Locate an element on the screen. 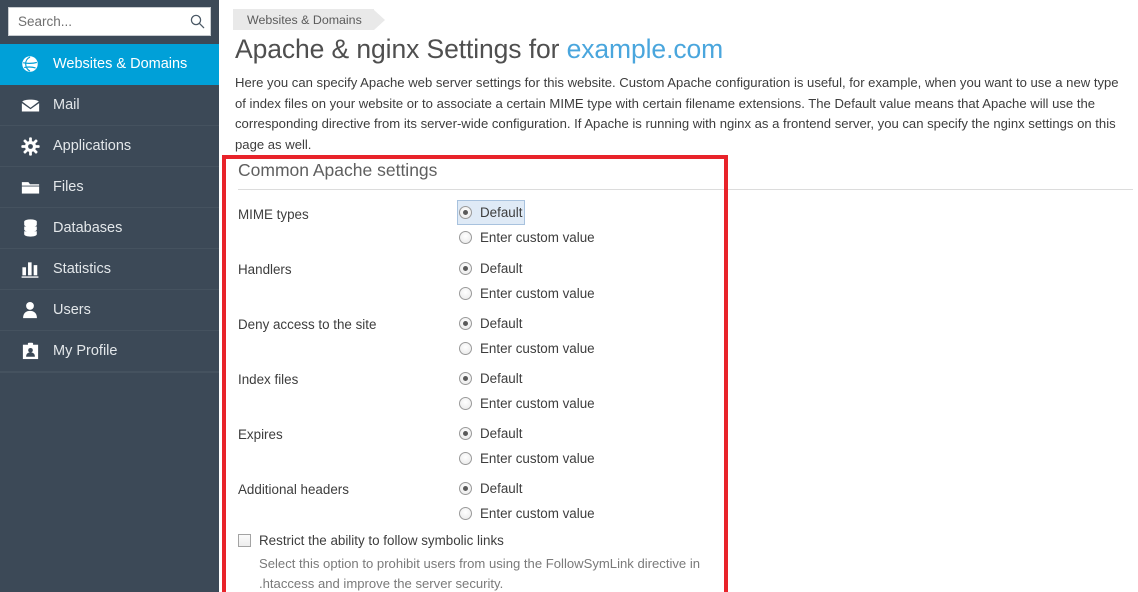  setting-label: Index files is located at coordinates (268, 379).